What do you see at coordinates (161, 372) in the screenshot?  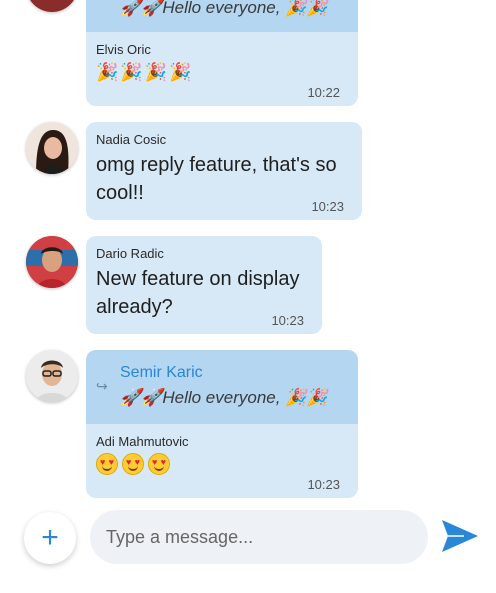 I see `reply-sender-name: Semir Karic` at bounding box center [161, 372].